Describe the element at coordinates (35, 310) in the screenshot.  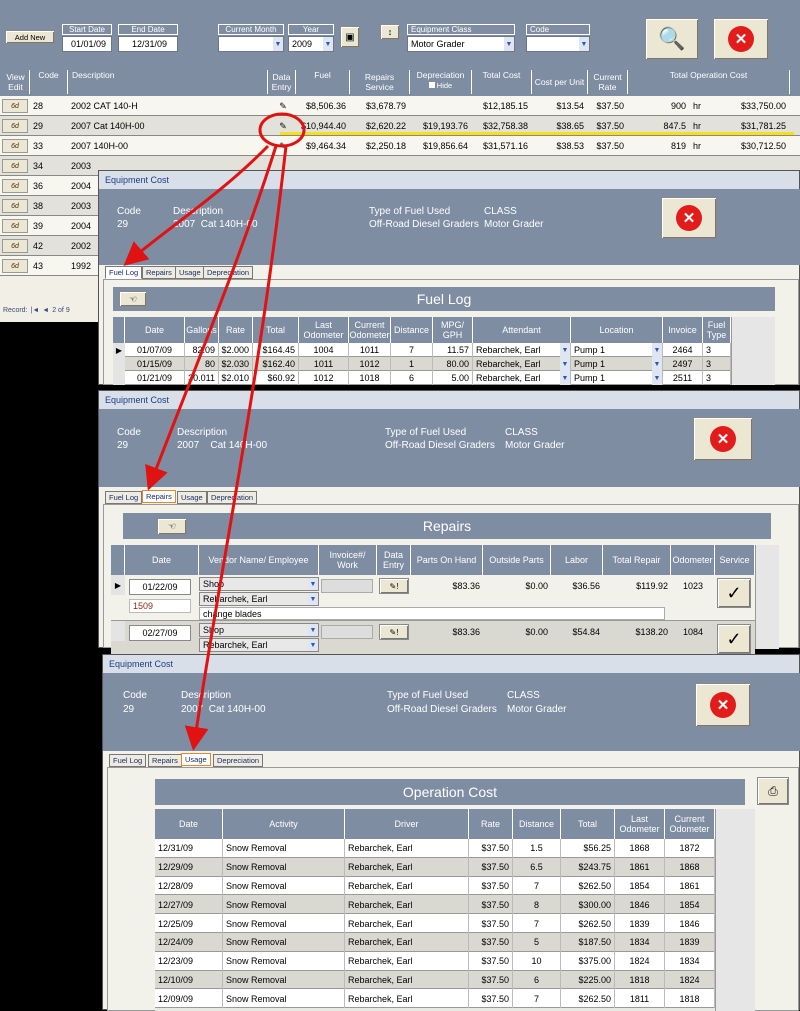
I see `first-record-icon: |◄` at that location.